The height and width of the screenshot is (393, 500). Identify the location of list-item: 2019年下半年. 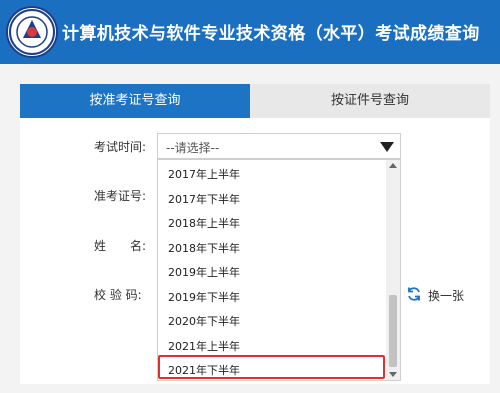
(204, 297).